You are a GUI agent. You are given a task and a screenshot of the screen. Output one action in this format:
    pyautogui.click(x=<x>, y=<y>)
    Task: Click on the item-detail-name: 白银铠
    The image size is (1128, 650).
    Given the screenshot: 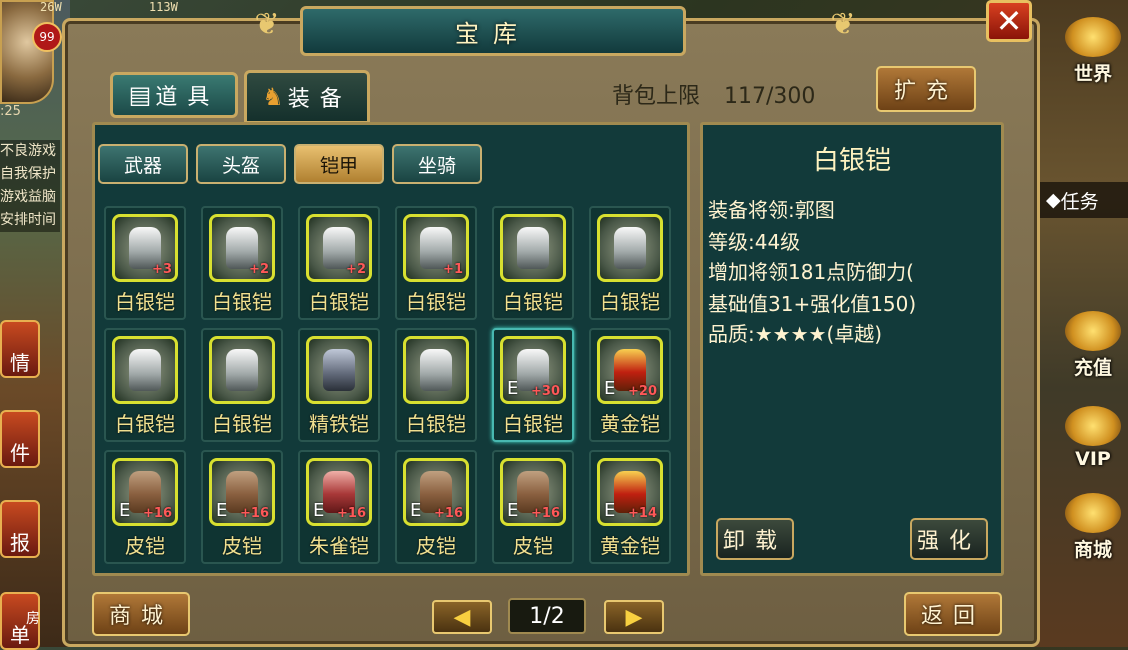 What is the action you would take?
    pyautogui.click(x=851, y=161)
    